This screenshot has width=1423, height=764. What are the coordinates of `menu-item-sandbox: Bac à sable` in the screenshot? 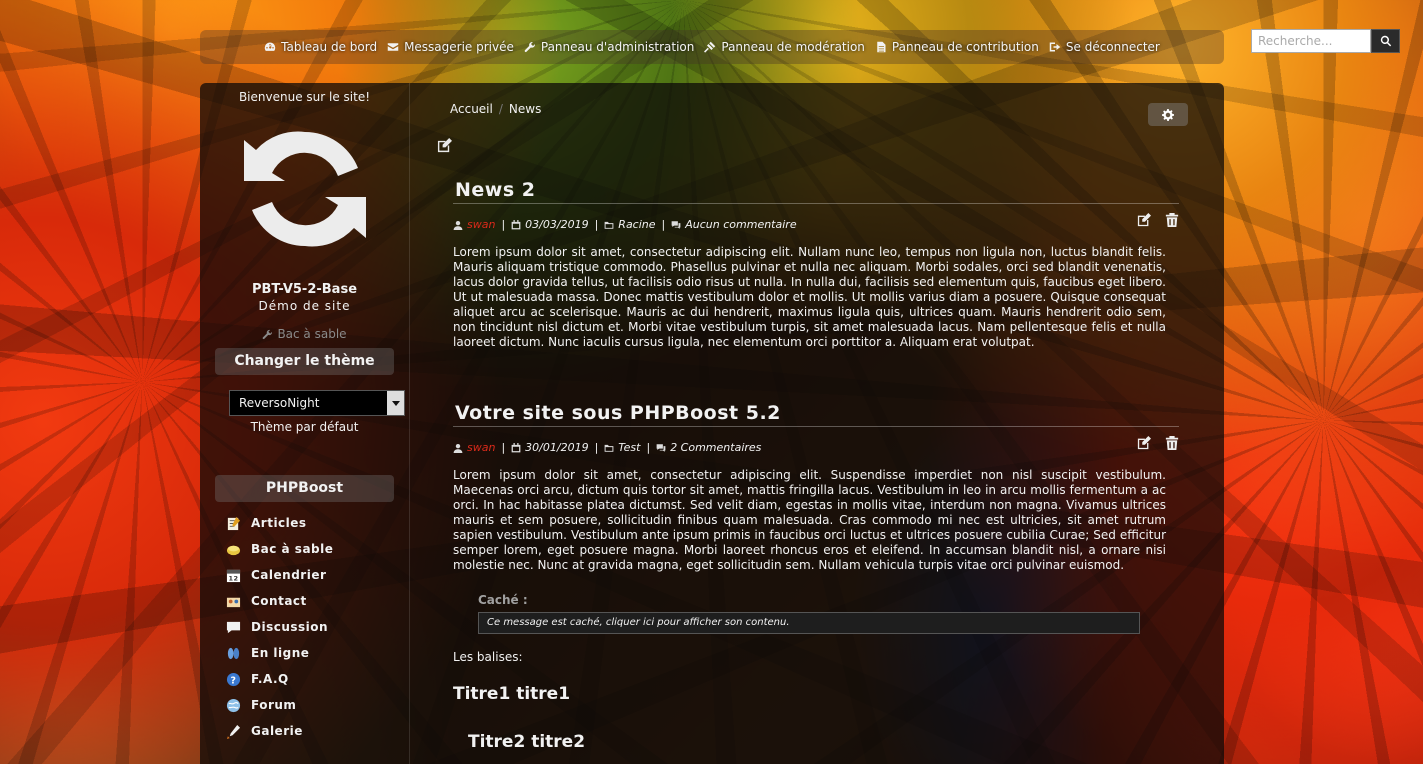 It's located at (317, 549).